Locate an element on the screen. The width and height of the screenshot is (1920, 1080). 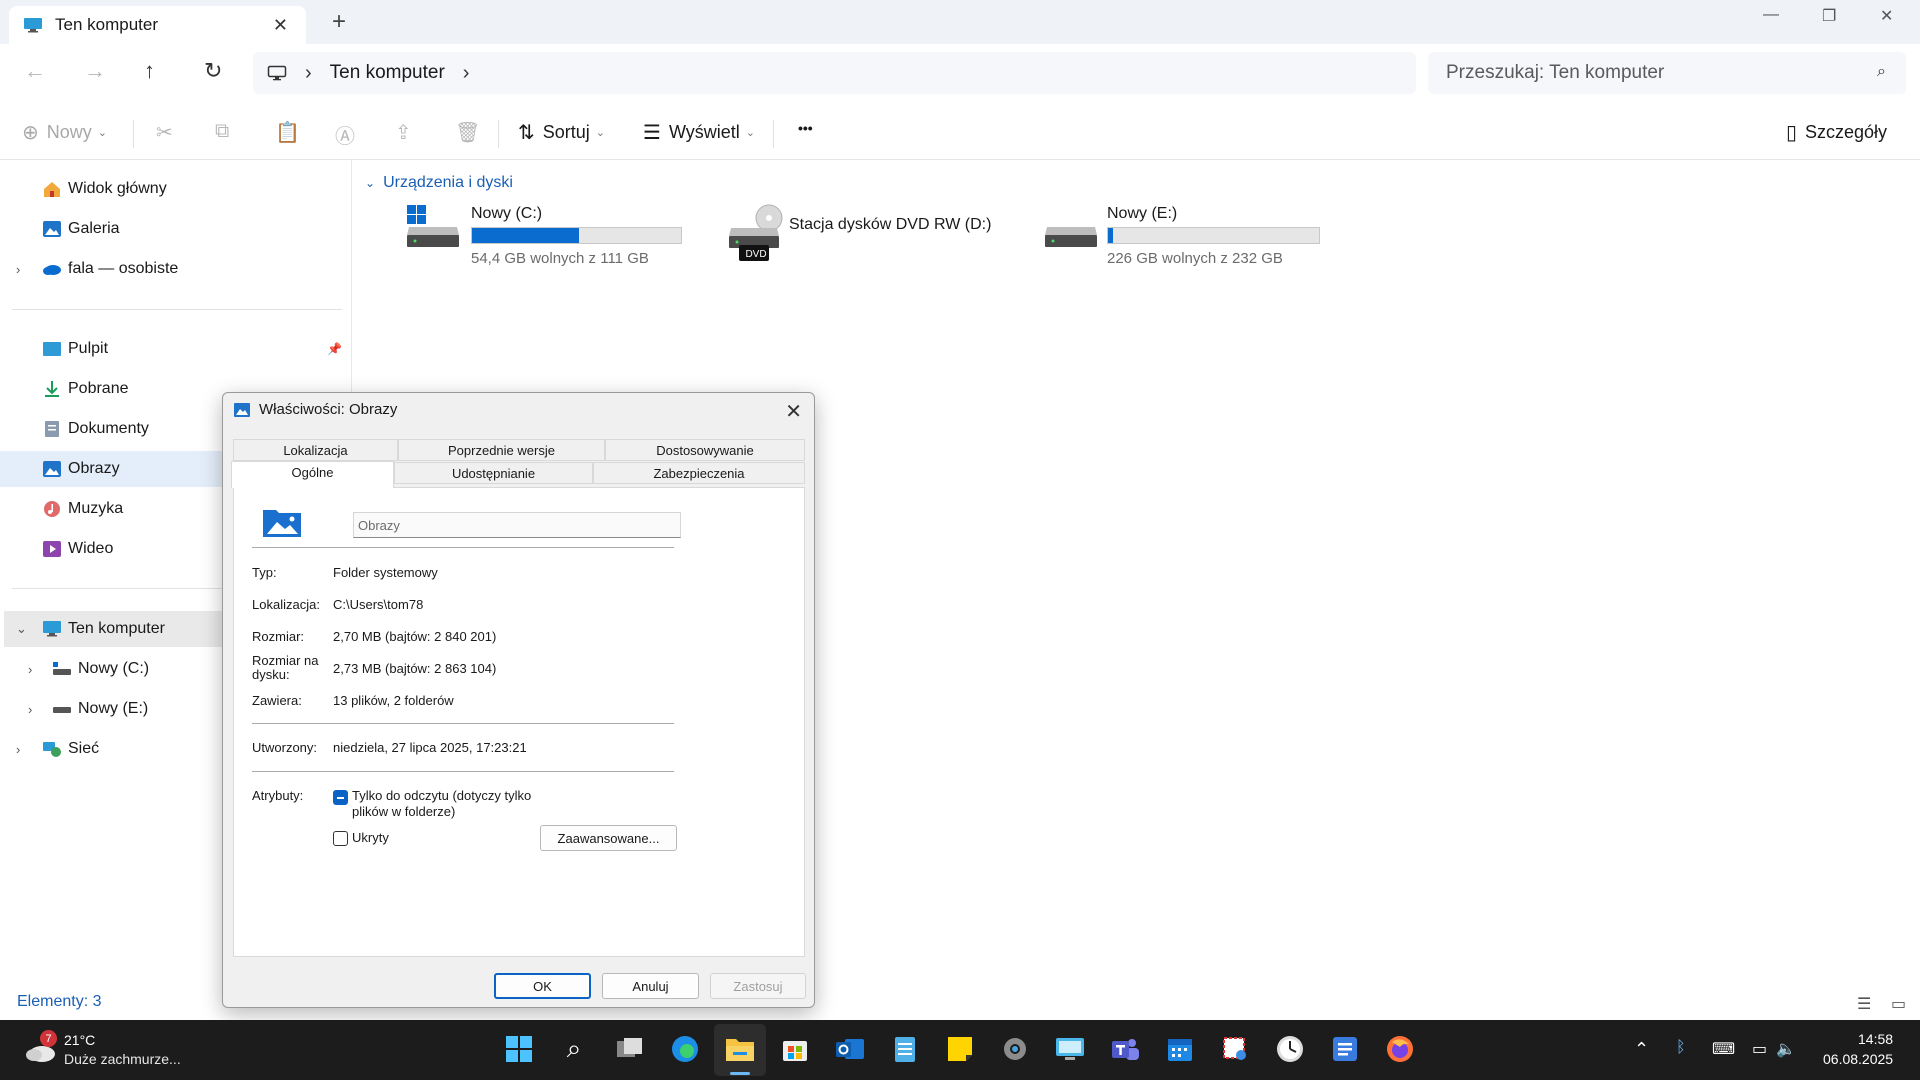
dvd-badge: DVD is located at coordinates (756, 254).